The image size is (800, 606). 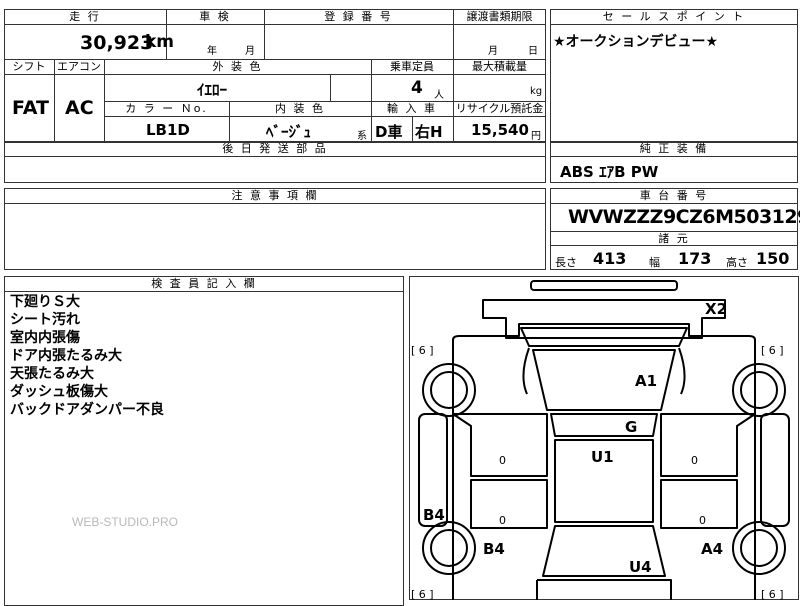 What do you see at coordinates (417, 88) in the screenshot?
I see `capacity-value: 4` at bounding box center [417, 88].